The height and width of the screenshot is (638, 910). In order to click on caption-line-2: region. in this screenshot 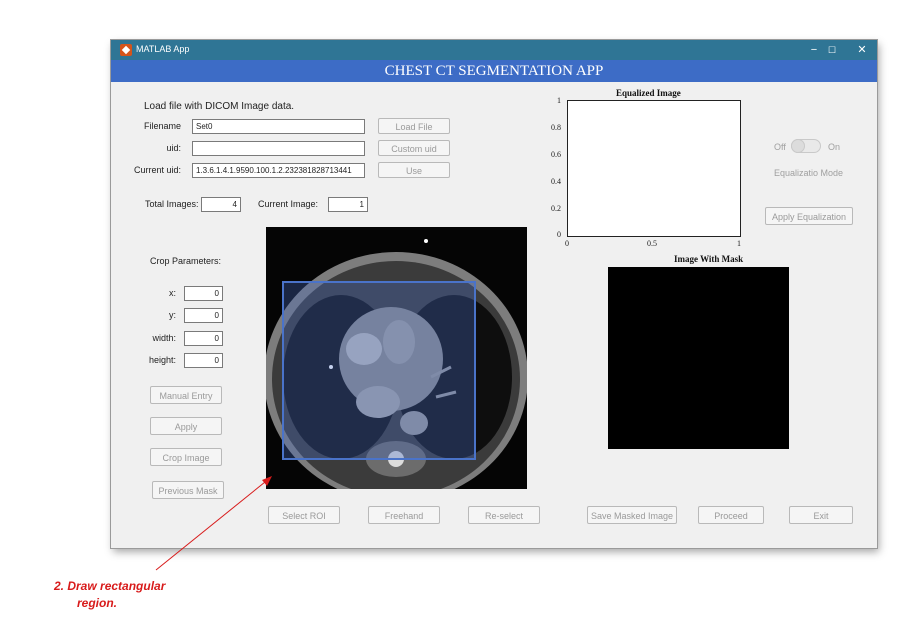, I will do `click(97, 603)`.